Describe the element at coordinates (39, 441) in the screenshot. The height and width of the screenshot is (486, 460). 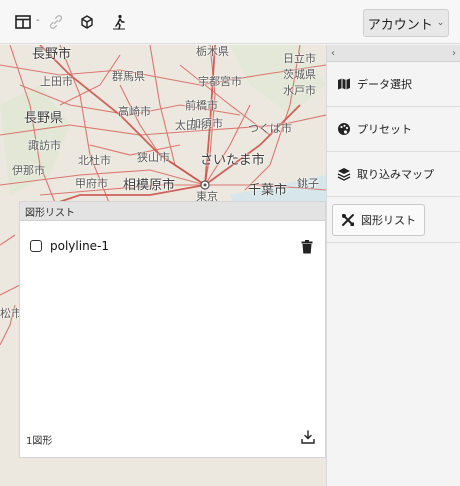
I see `shape-count: 1図形` at that location.